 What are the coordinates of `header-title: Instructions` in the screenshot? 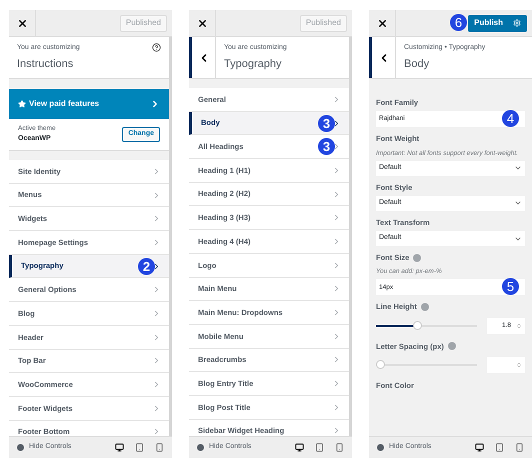 It's located at (45, 64).